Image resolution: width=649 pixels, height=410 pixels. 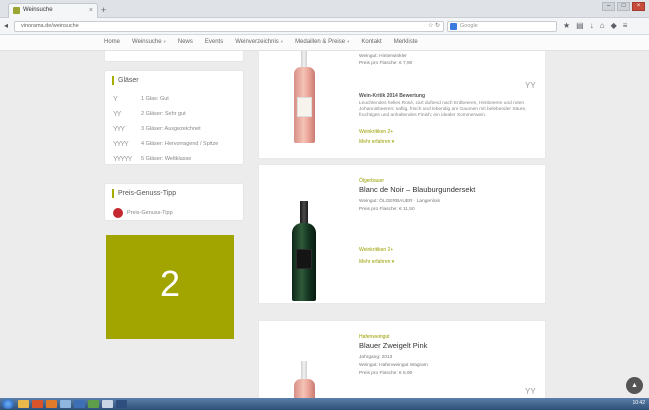 What do you see at coordinates (93, 404) in the screenshot?
I see `excel-icon` at bounding box center [93, 404].